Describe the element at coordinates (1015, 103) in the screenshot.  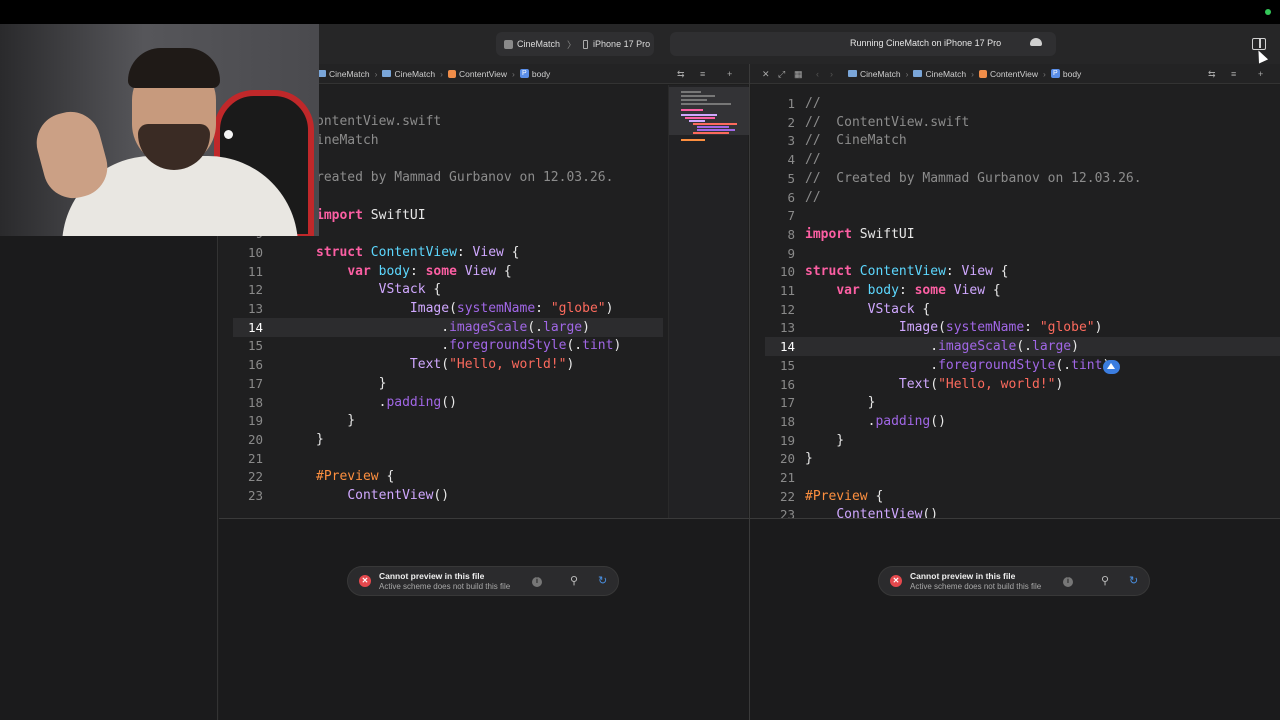
I see `code-line: 1 //` at that location.